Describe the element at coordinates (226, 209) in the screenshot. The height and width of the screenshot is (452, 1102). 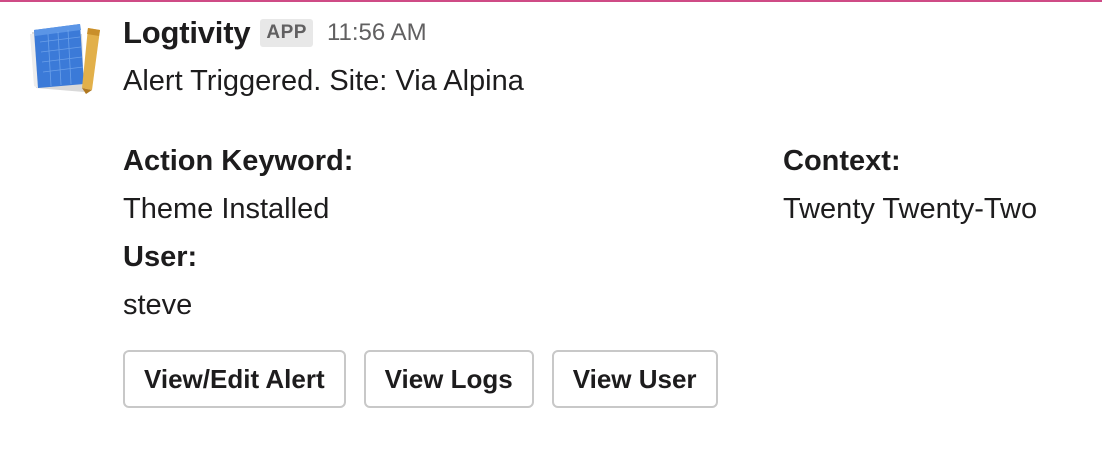
I see `field-value: Theme Installed` at that location.